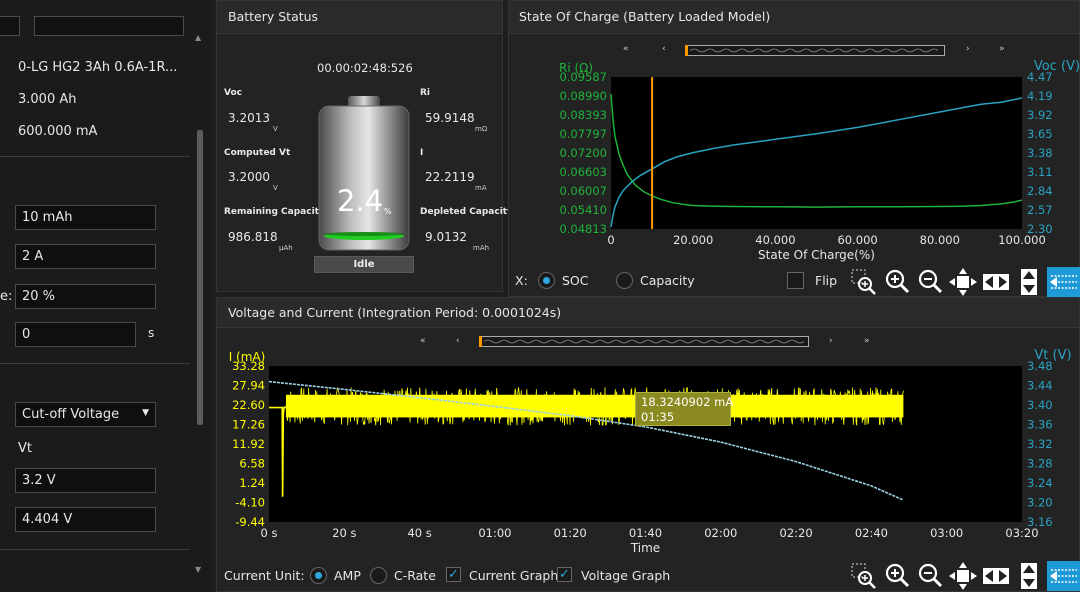 The image size is (1080, 592). I want to click on left-header-tab, so click(10, 26).